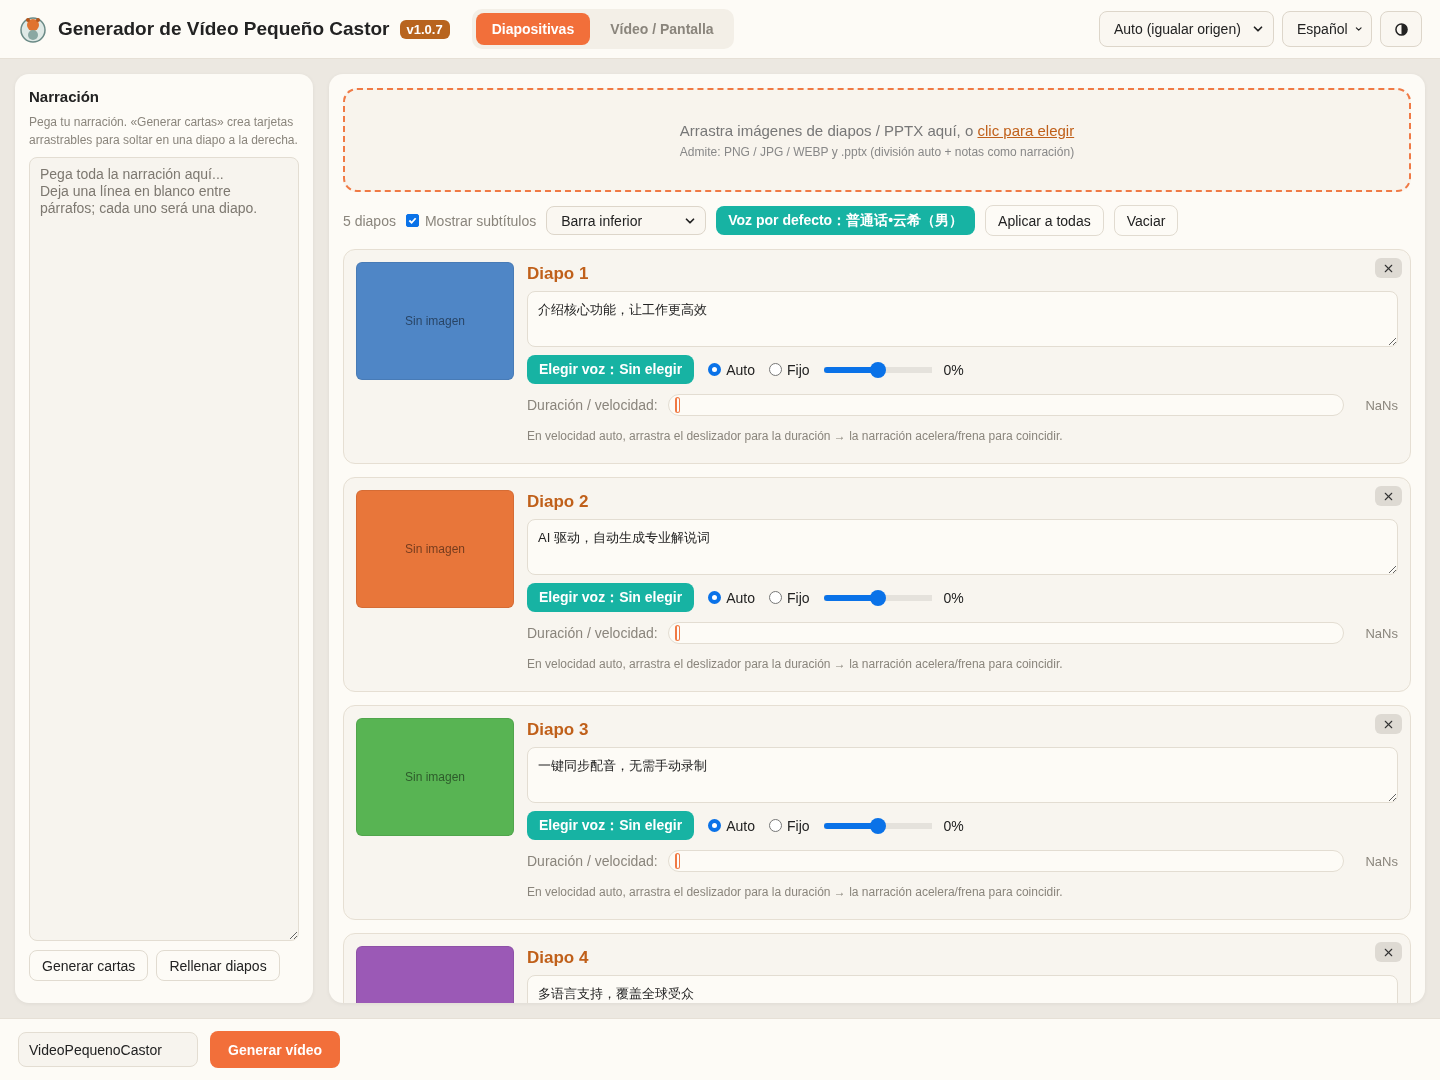  Describe the element at coordinates (1186, 29) in the screenshot. I see `resolution-select: Auto (igualar origen)` at that location.